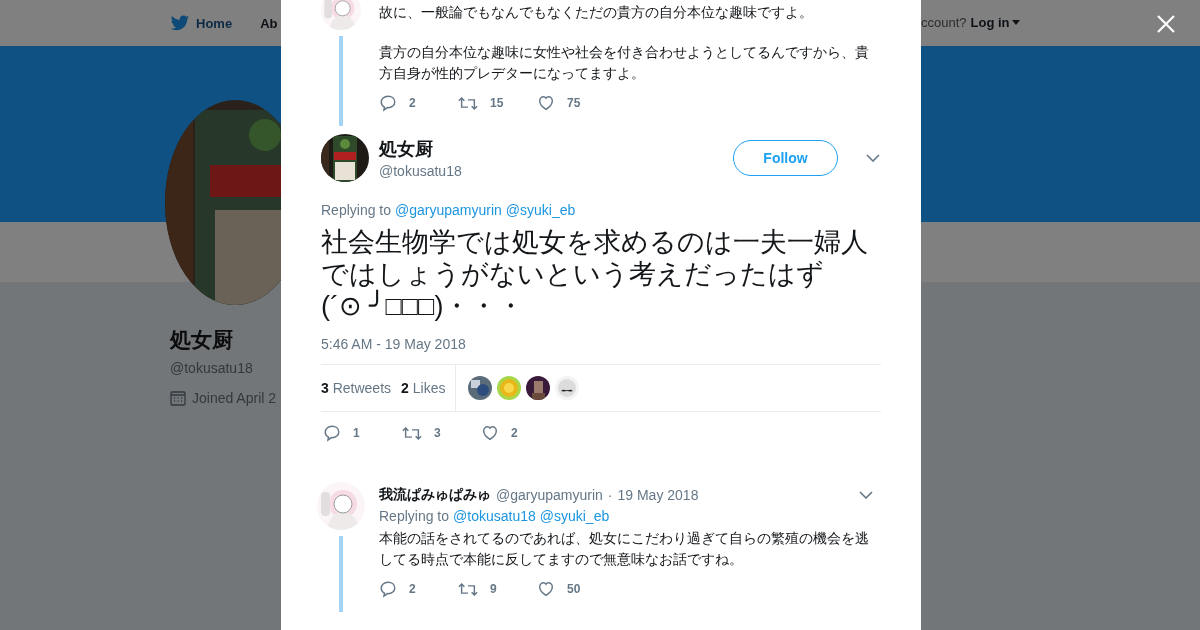  Describe the element at coordinates (574, 103) in the screenshot. I see `like-count: 75` at that location.